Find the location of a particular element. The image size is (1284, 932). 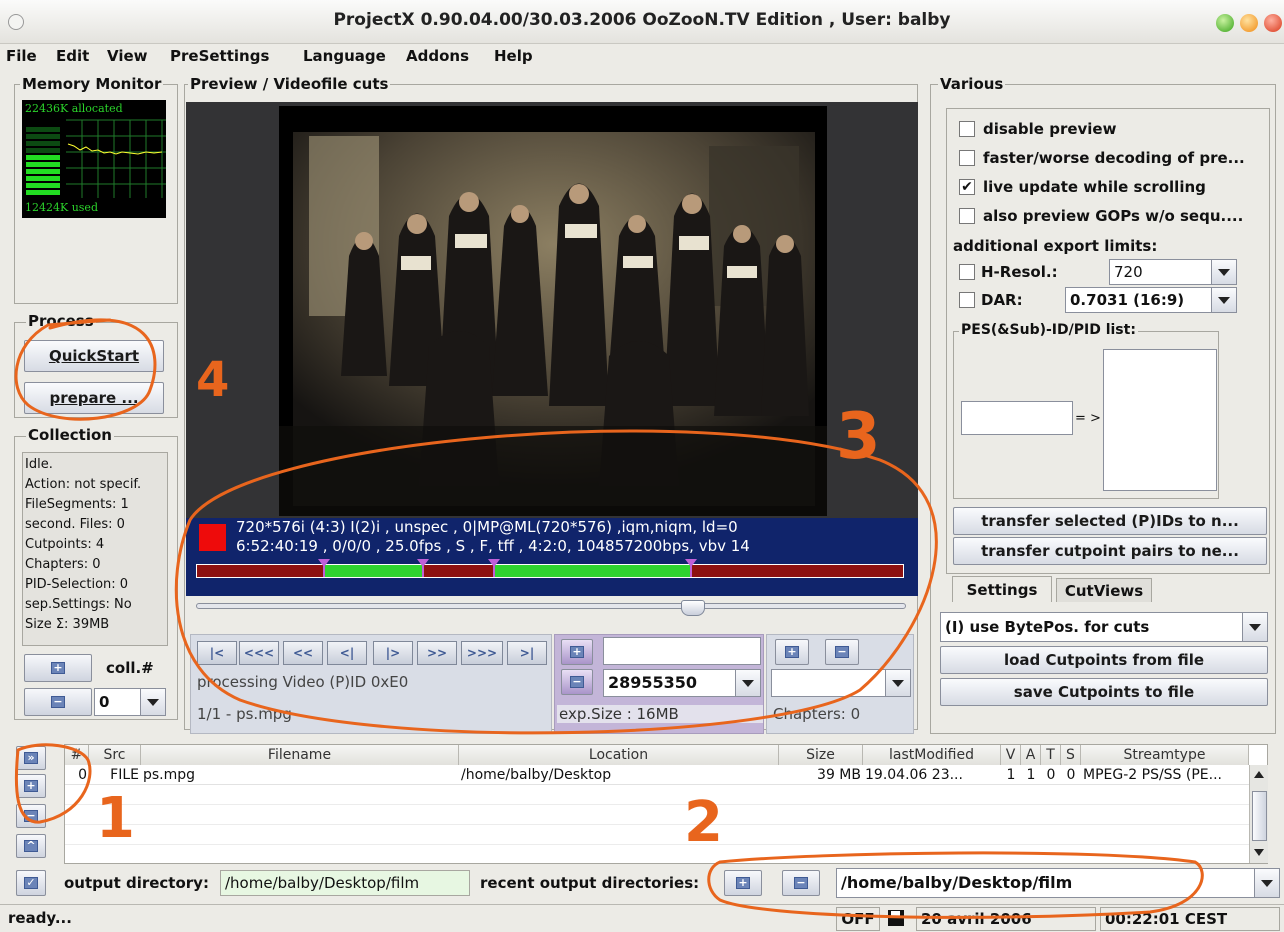

add-file-button: + is located at coordinates (31, 786).